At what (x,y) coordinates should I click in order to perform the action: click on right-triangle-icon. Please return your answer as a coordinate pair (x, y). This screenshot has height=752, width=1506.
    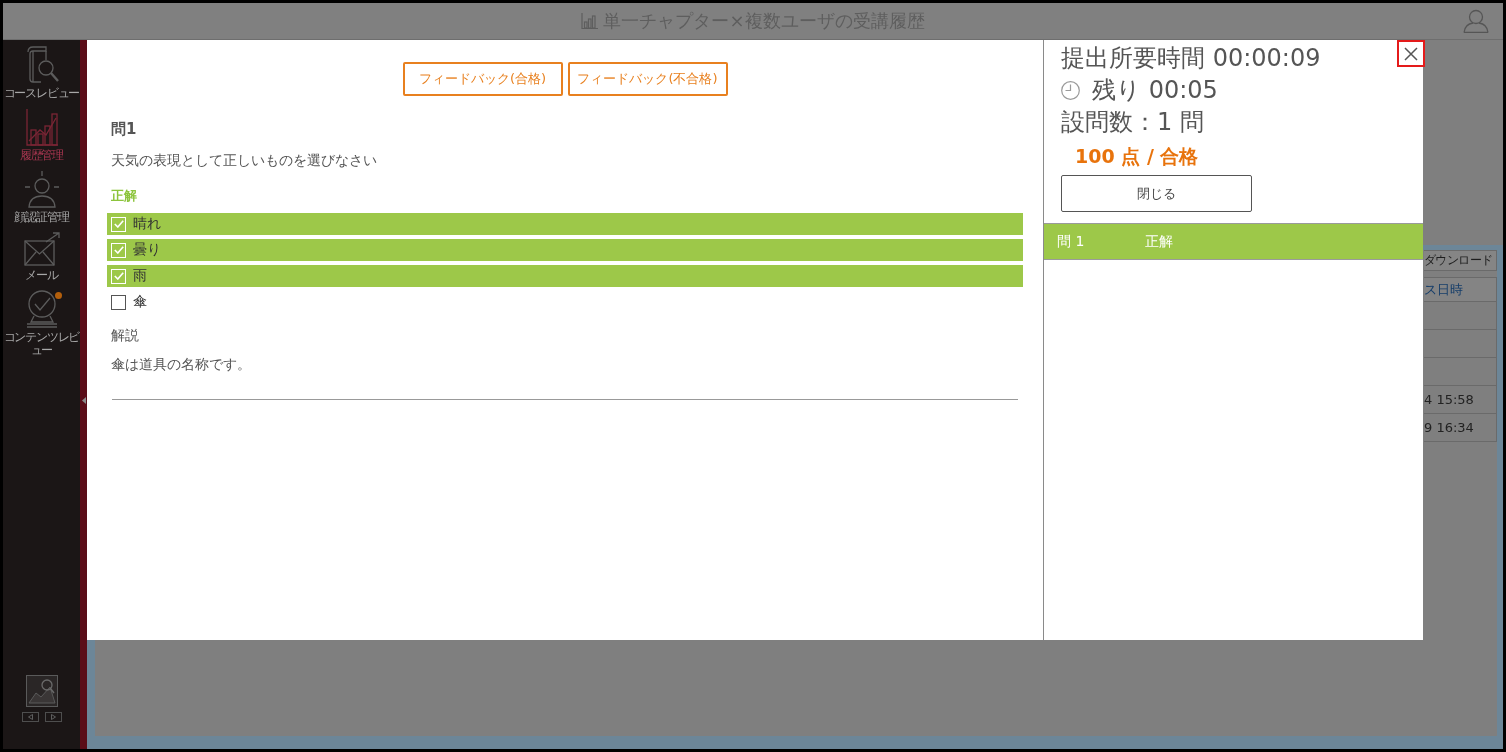
    Looking at the image, I should click on (53, 717).